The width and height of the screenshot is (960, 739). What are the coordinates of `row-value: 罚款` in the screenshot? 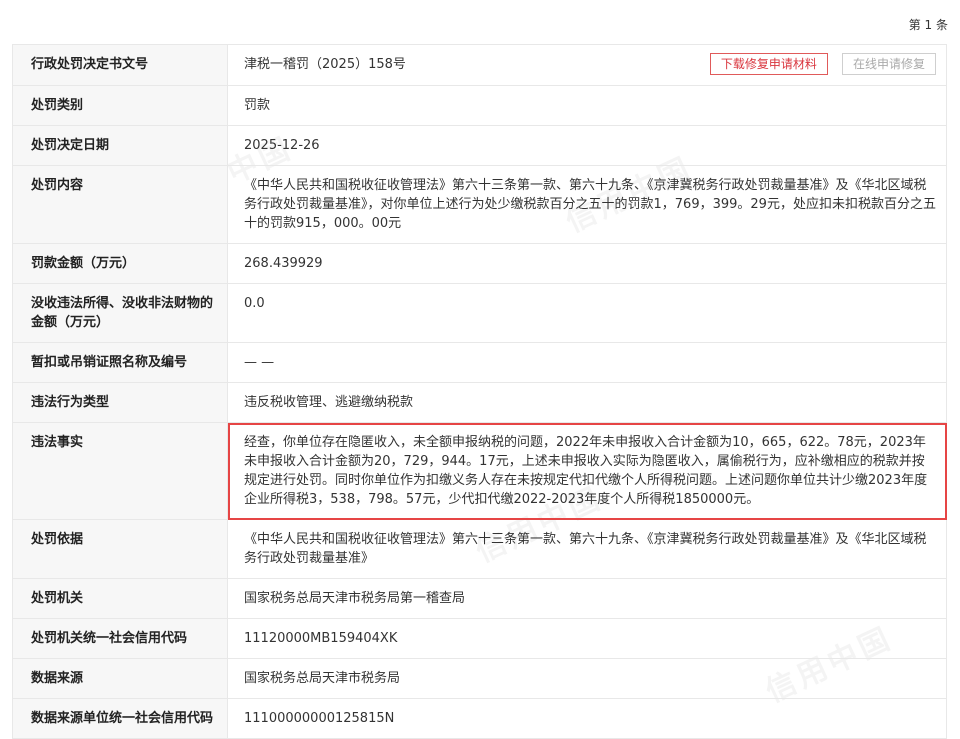 It's located at (587, 105).